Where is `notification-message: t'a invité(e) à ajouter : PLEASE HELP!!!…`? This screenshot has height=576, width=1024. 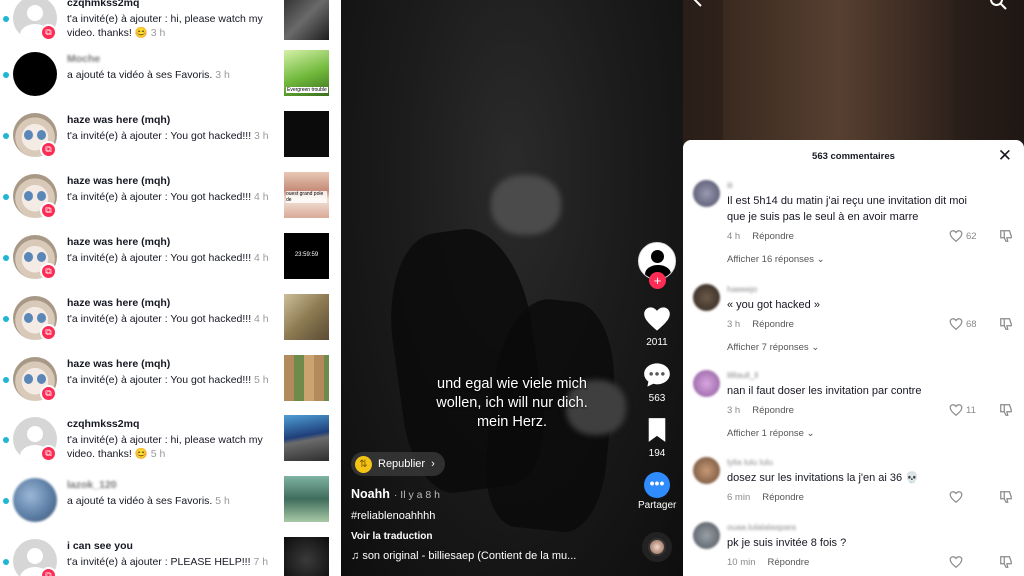 notification-message: t'a invité(e) à ajouter : PLEASE HELP!!!… is located at coordinates (168, 562).